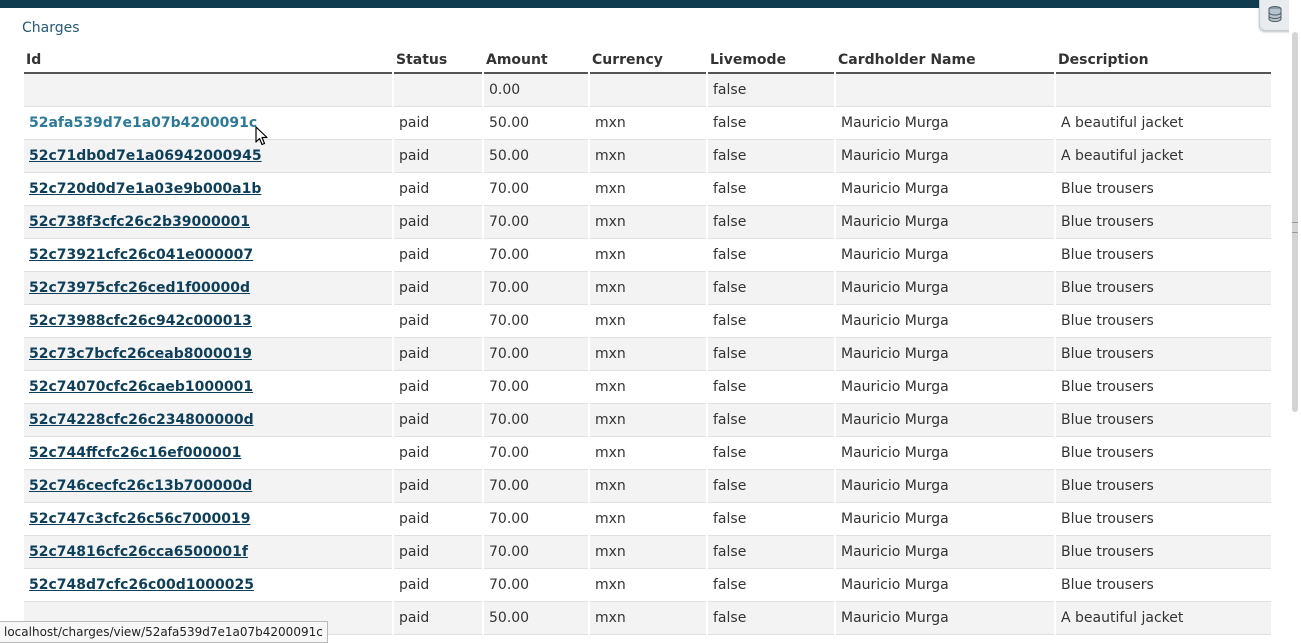  I want to click on debug-toolbar-toggle, so click(1275, 15).